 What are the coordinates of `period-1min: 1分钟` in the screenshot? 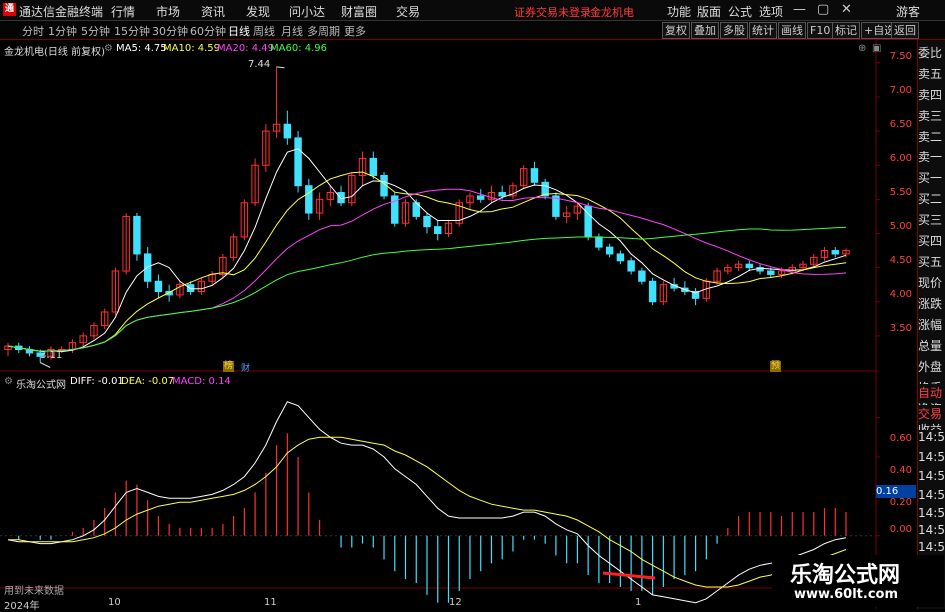 It's located at (62, 31).